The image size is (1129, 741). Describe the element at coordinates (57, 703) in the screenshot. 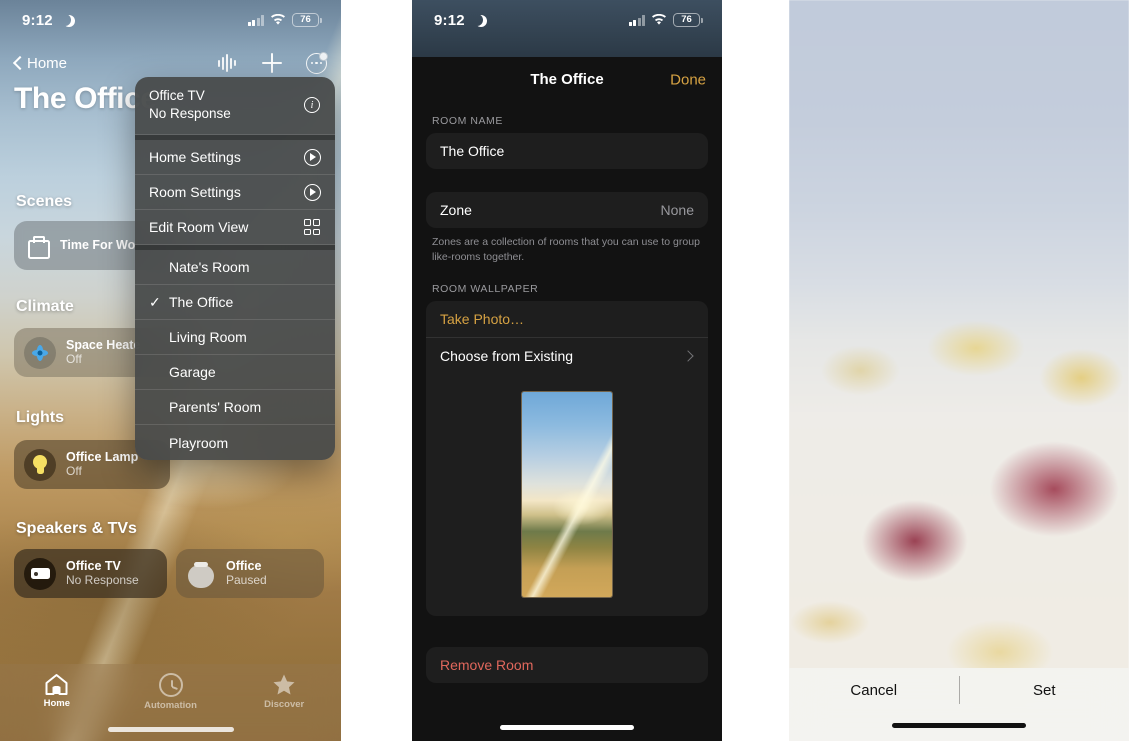

I see `tab-label: Home` at that location.